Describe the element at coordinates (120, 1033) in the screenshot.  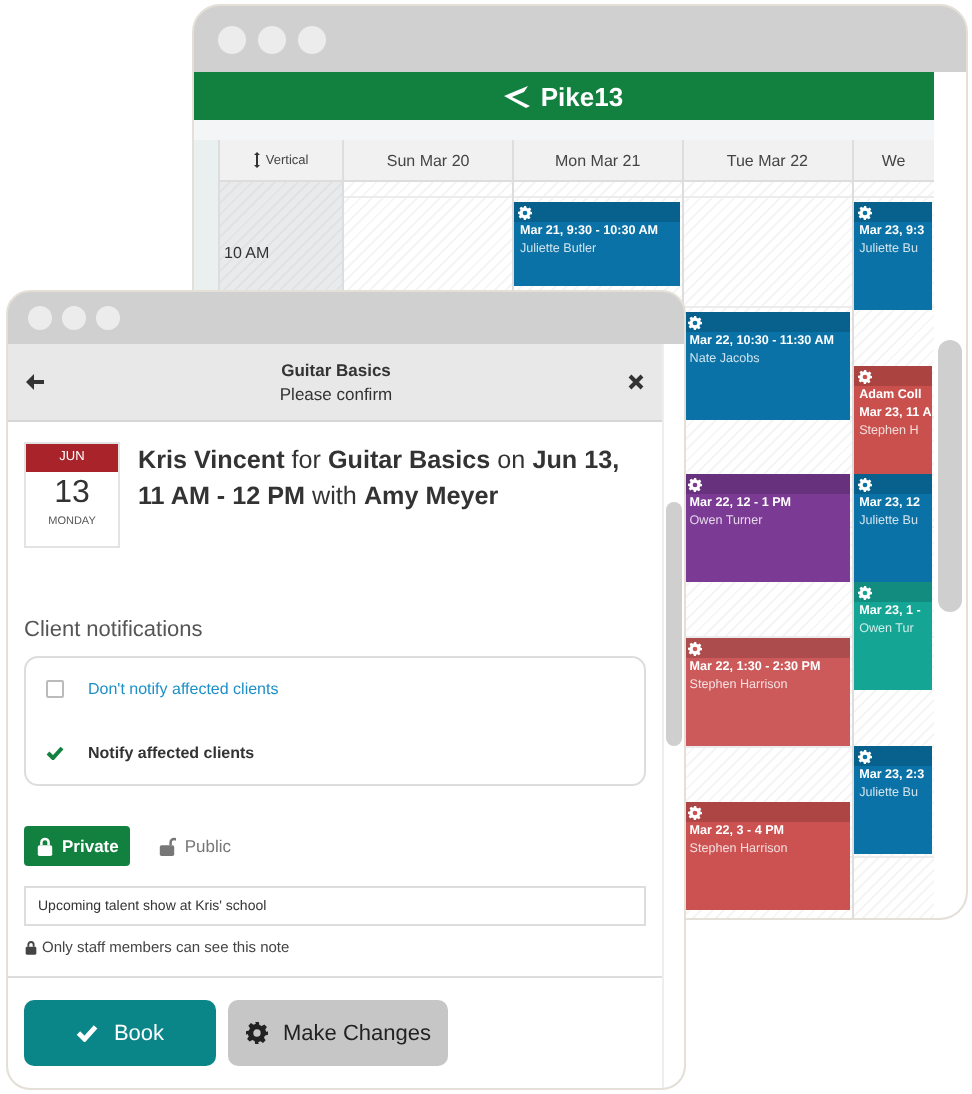
I see `book-button: Book` at that location.